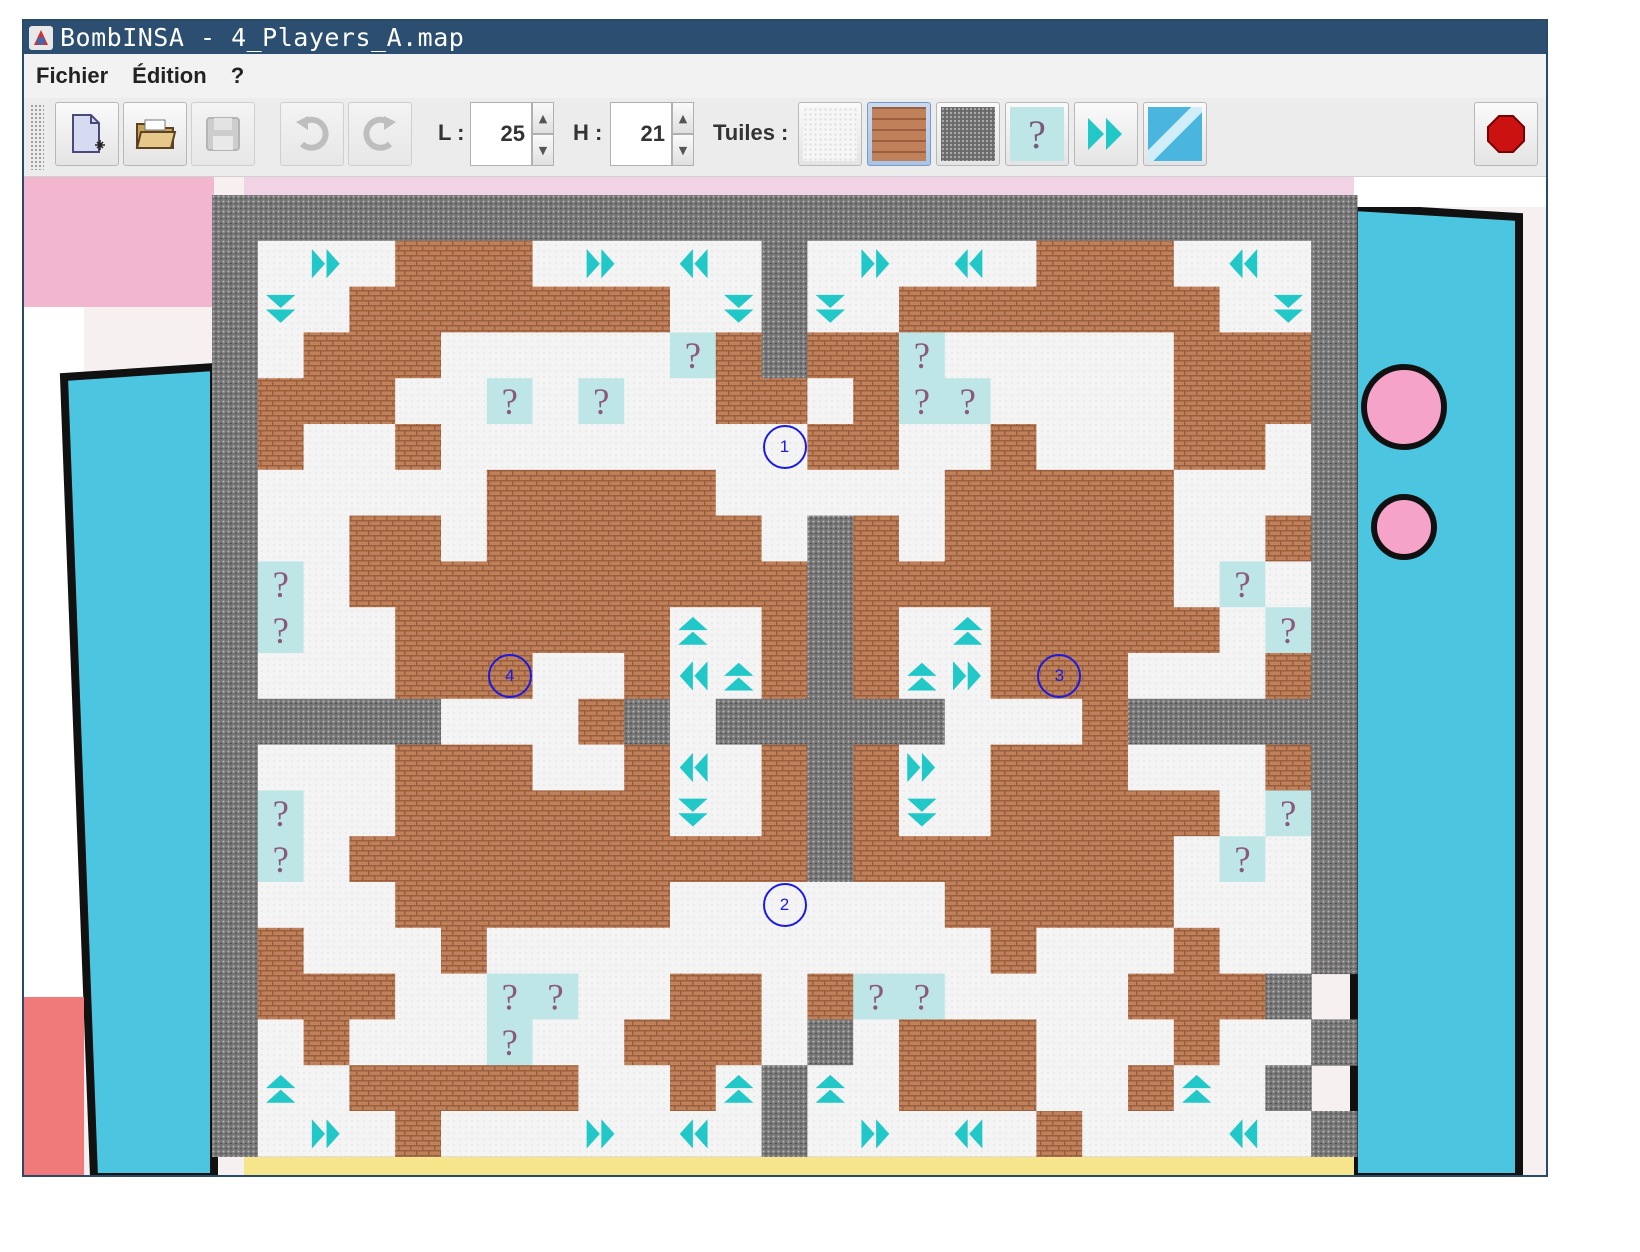  I want to click on height-decrement-button: ▼, so click(683, 150).